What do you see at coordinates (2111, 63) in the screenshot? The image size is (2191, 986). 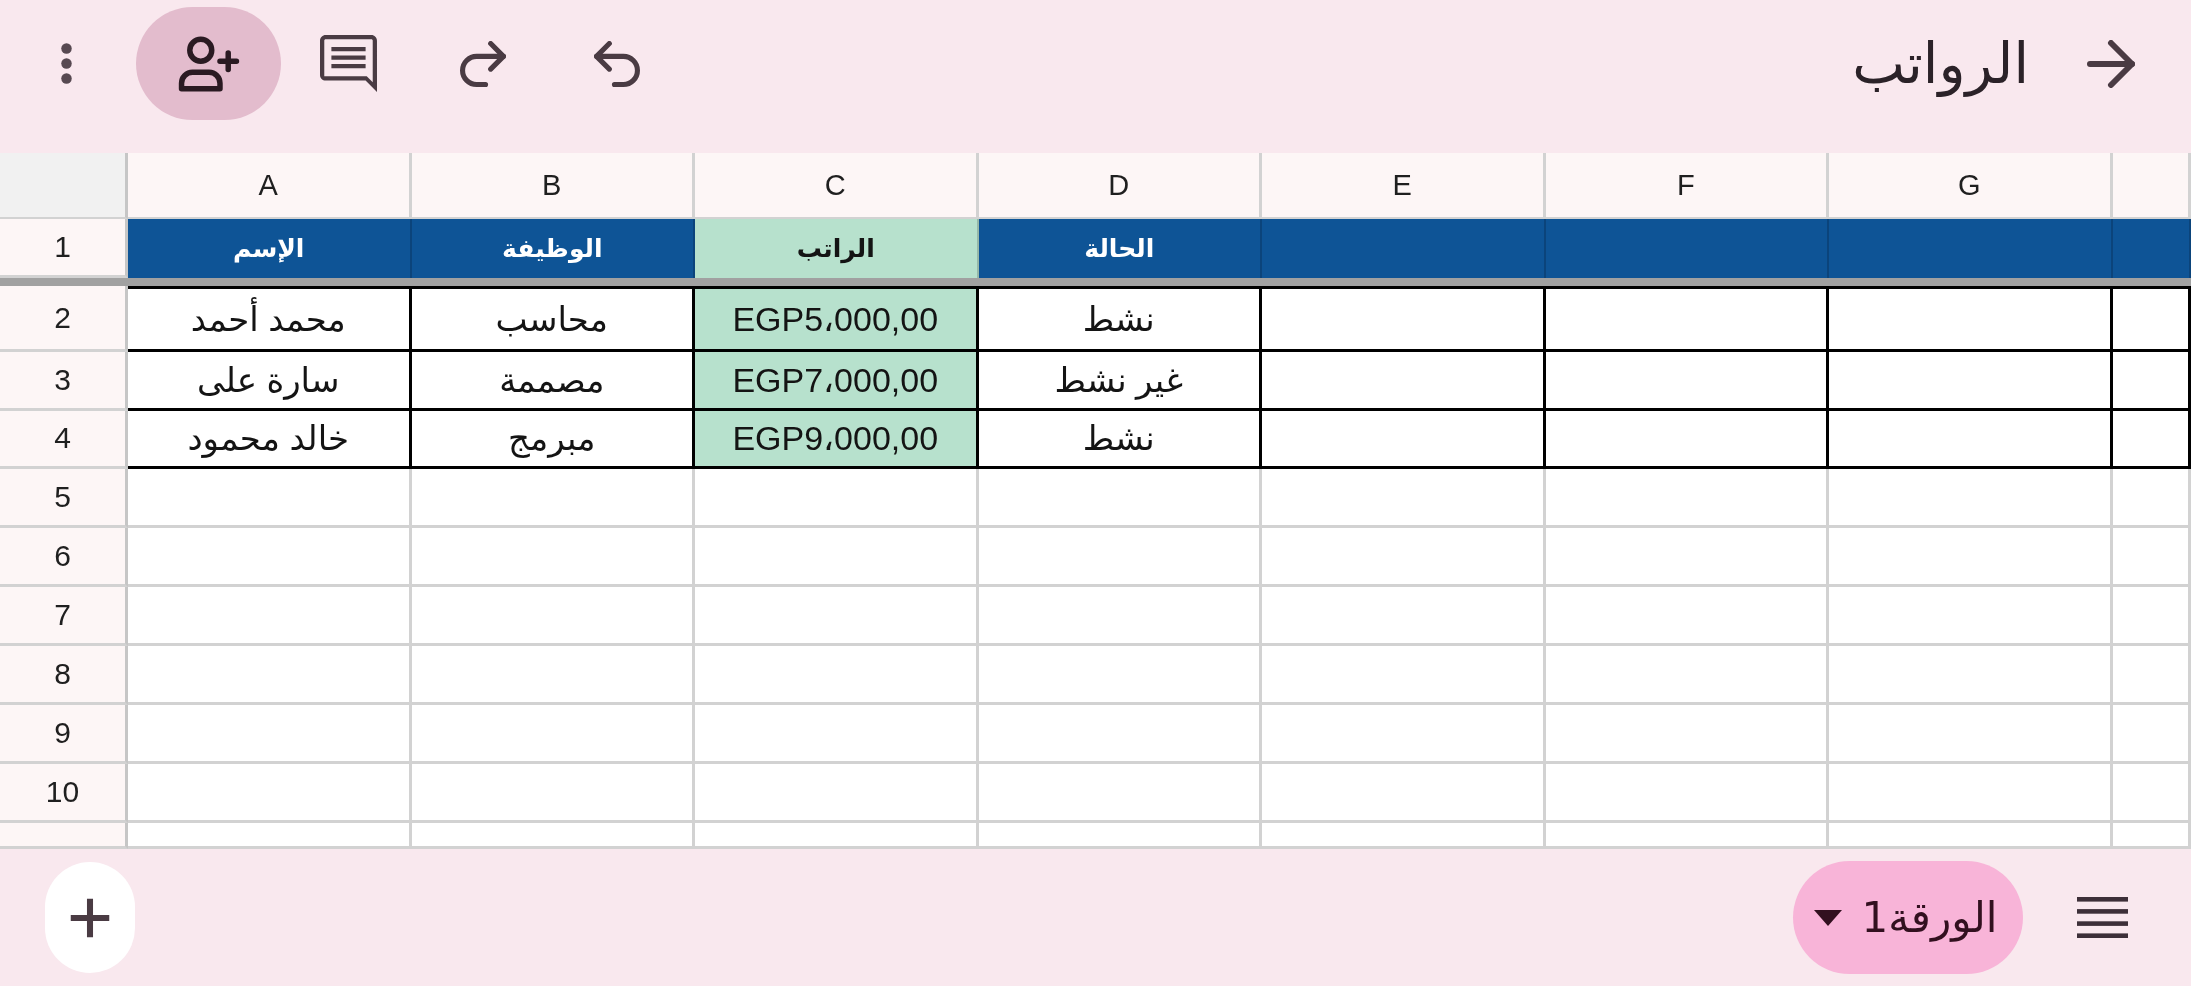 I see `back-button` at bounding box center [2111, 63].